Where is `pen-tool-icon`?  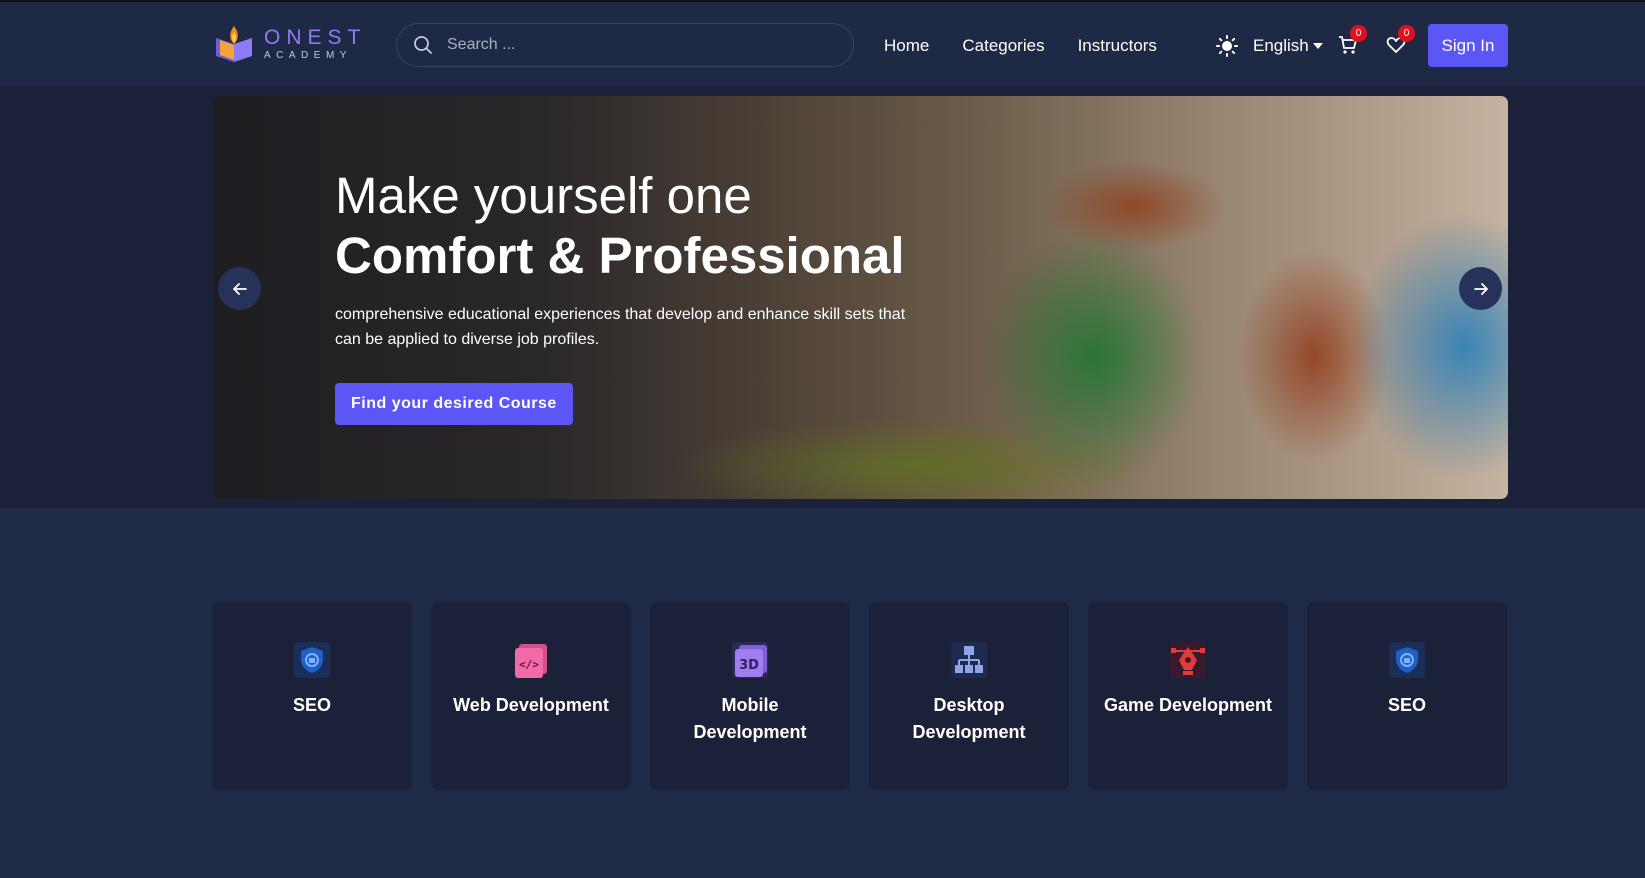 pen-tool-icon is located at coordinates (1188, 660).